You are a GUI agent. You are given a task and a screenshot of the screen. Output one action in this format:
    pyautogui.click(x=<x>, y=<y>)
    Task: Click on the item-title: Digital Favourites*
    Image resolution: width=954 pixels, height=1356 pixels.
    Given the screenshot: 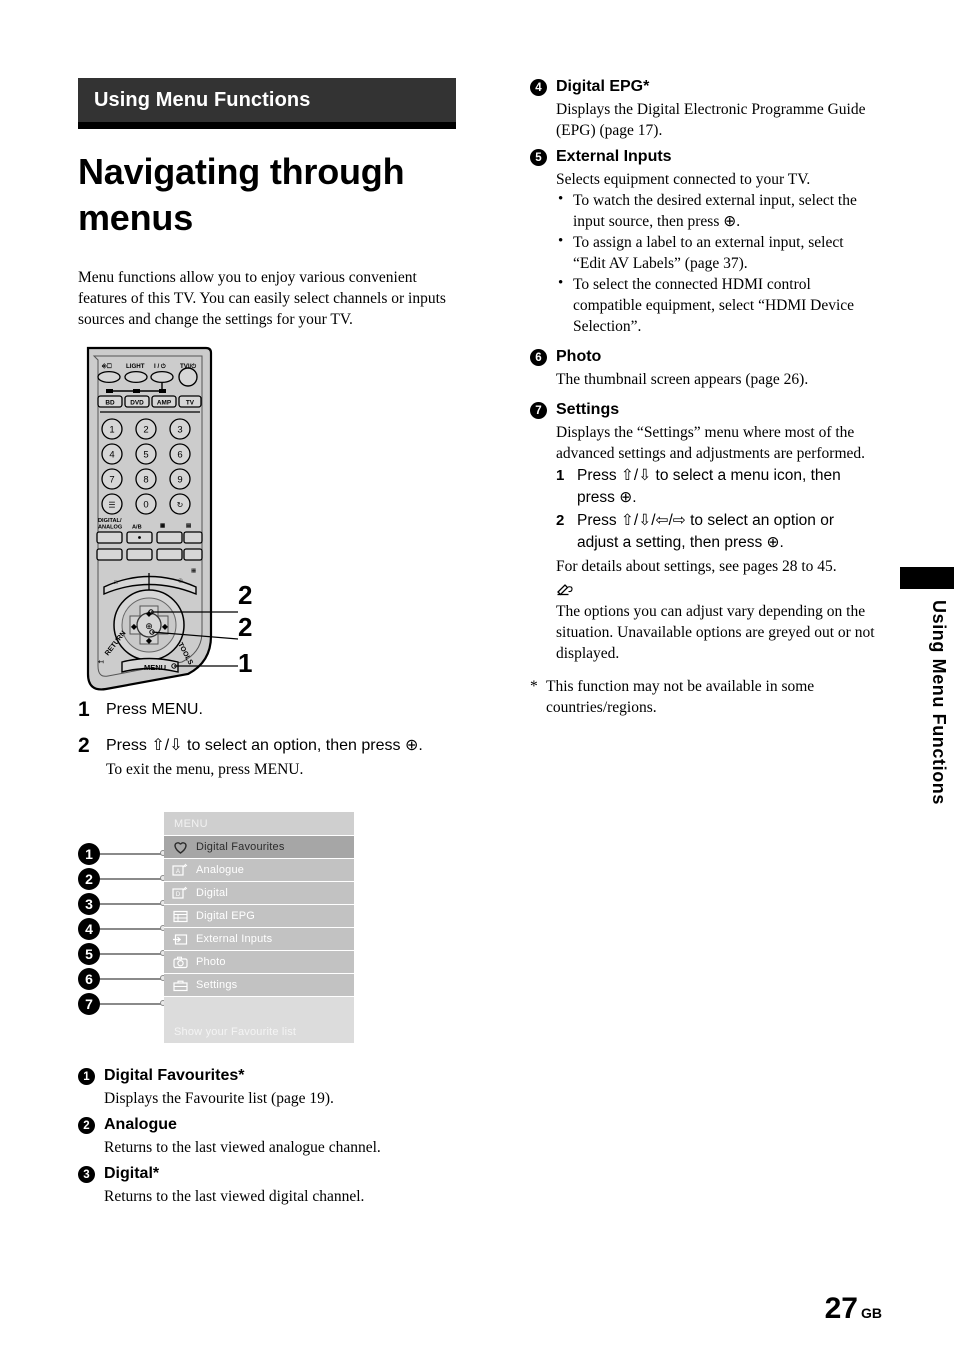 What is the action you would take?
    pyautogui.click(x=174, y=1075)
    